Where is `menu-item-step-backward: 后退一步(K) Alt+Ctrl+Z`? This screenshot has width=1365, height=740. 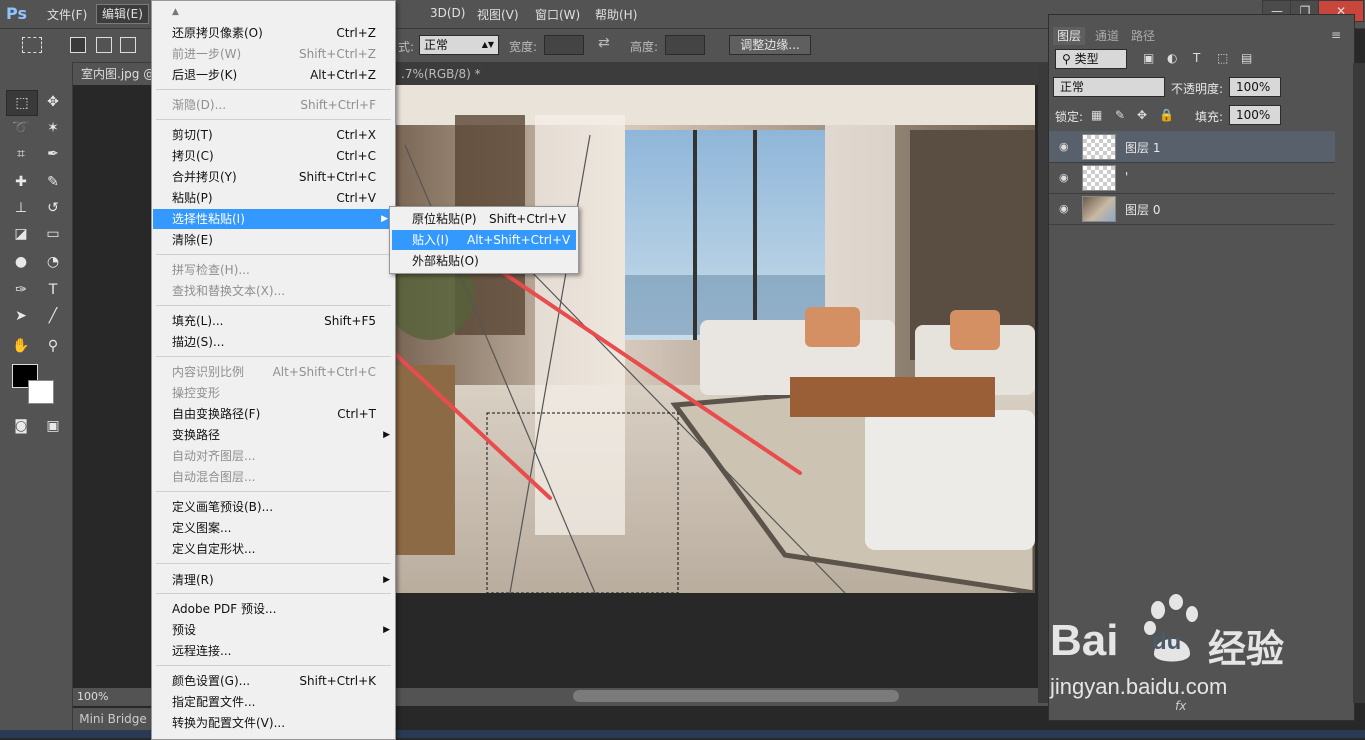
menu-item-step-backward: 后退一步(K) Alt+Ctrl+Z is located at coordinates (277, 75).